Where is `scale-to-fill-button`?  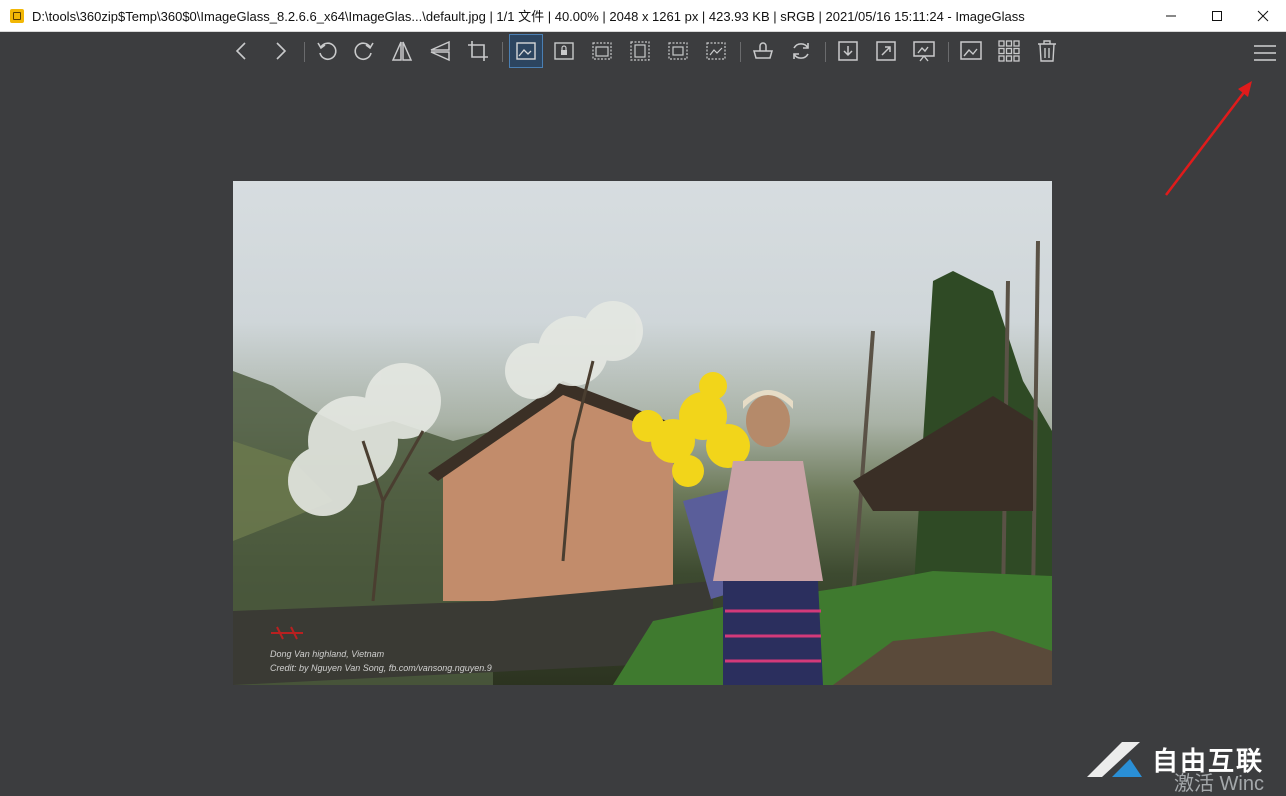 scale-to-fill-button is located at coordinates (716, 51).